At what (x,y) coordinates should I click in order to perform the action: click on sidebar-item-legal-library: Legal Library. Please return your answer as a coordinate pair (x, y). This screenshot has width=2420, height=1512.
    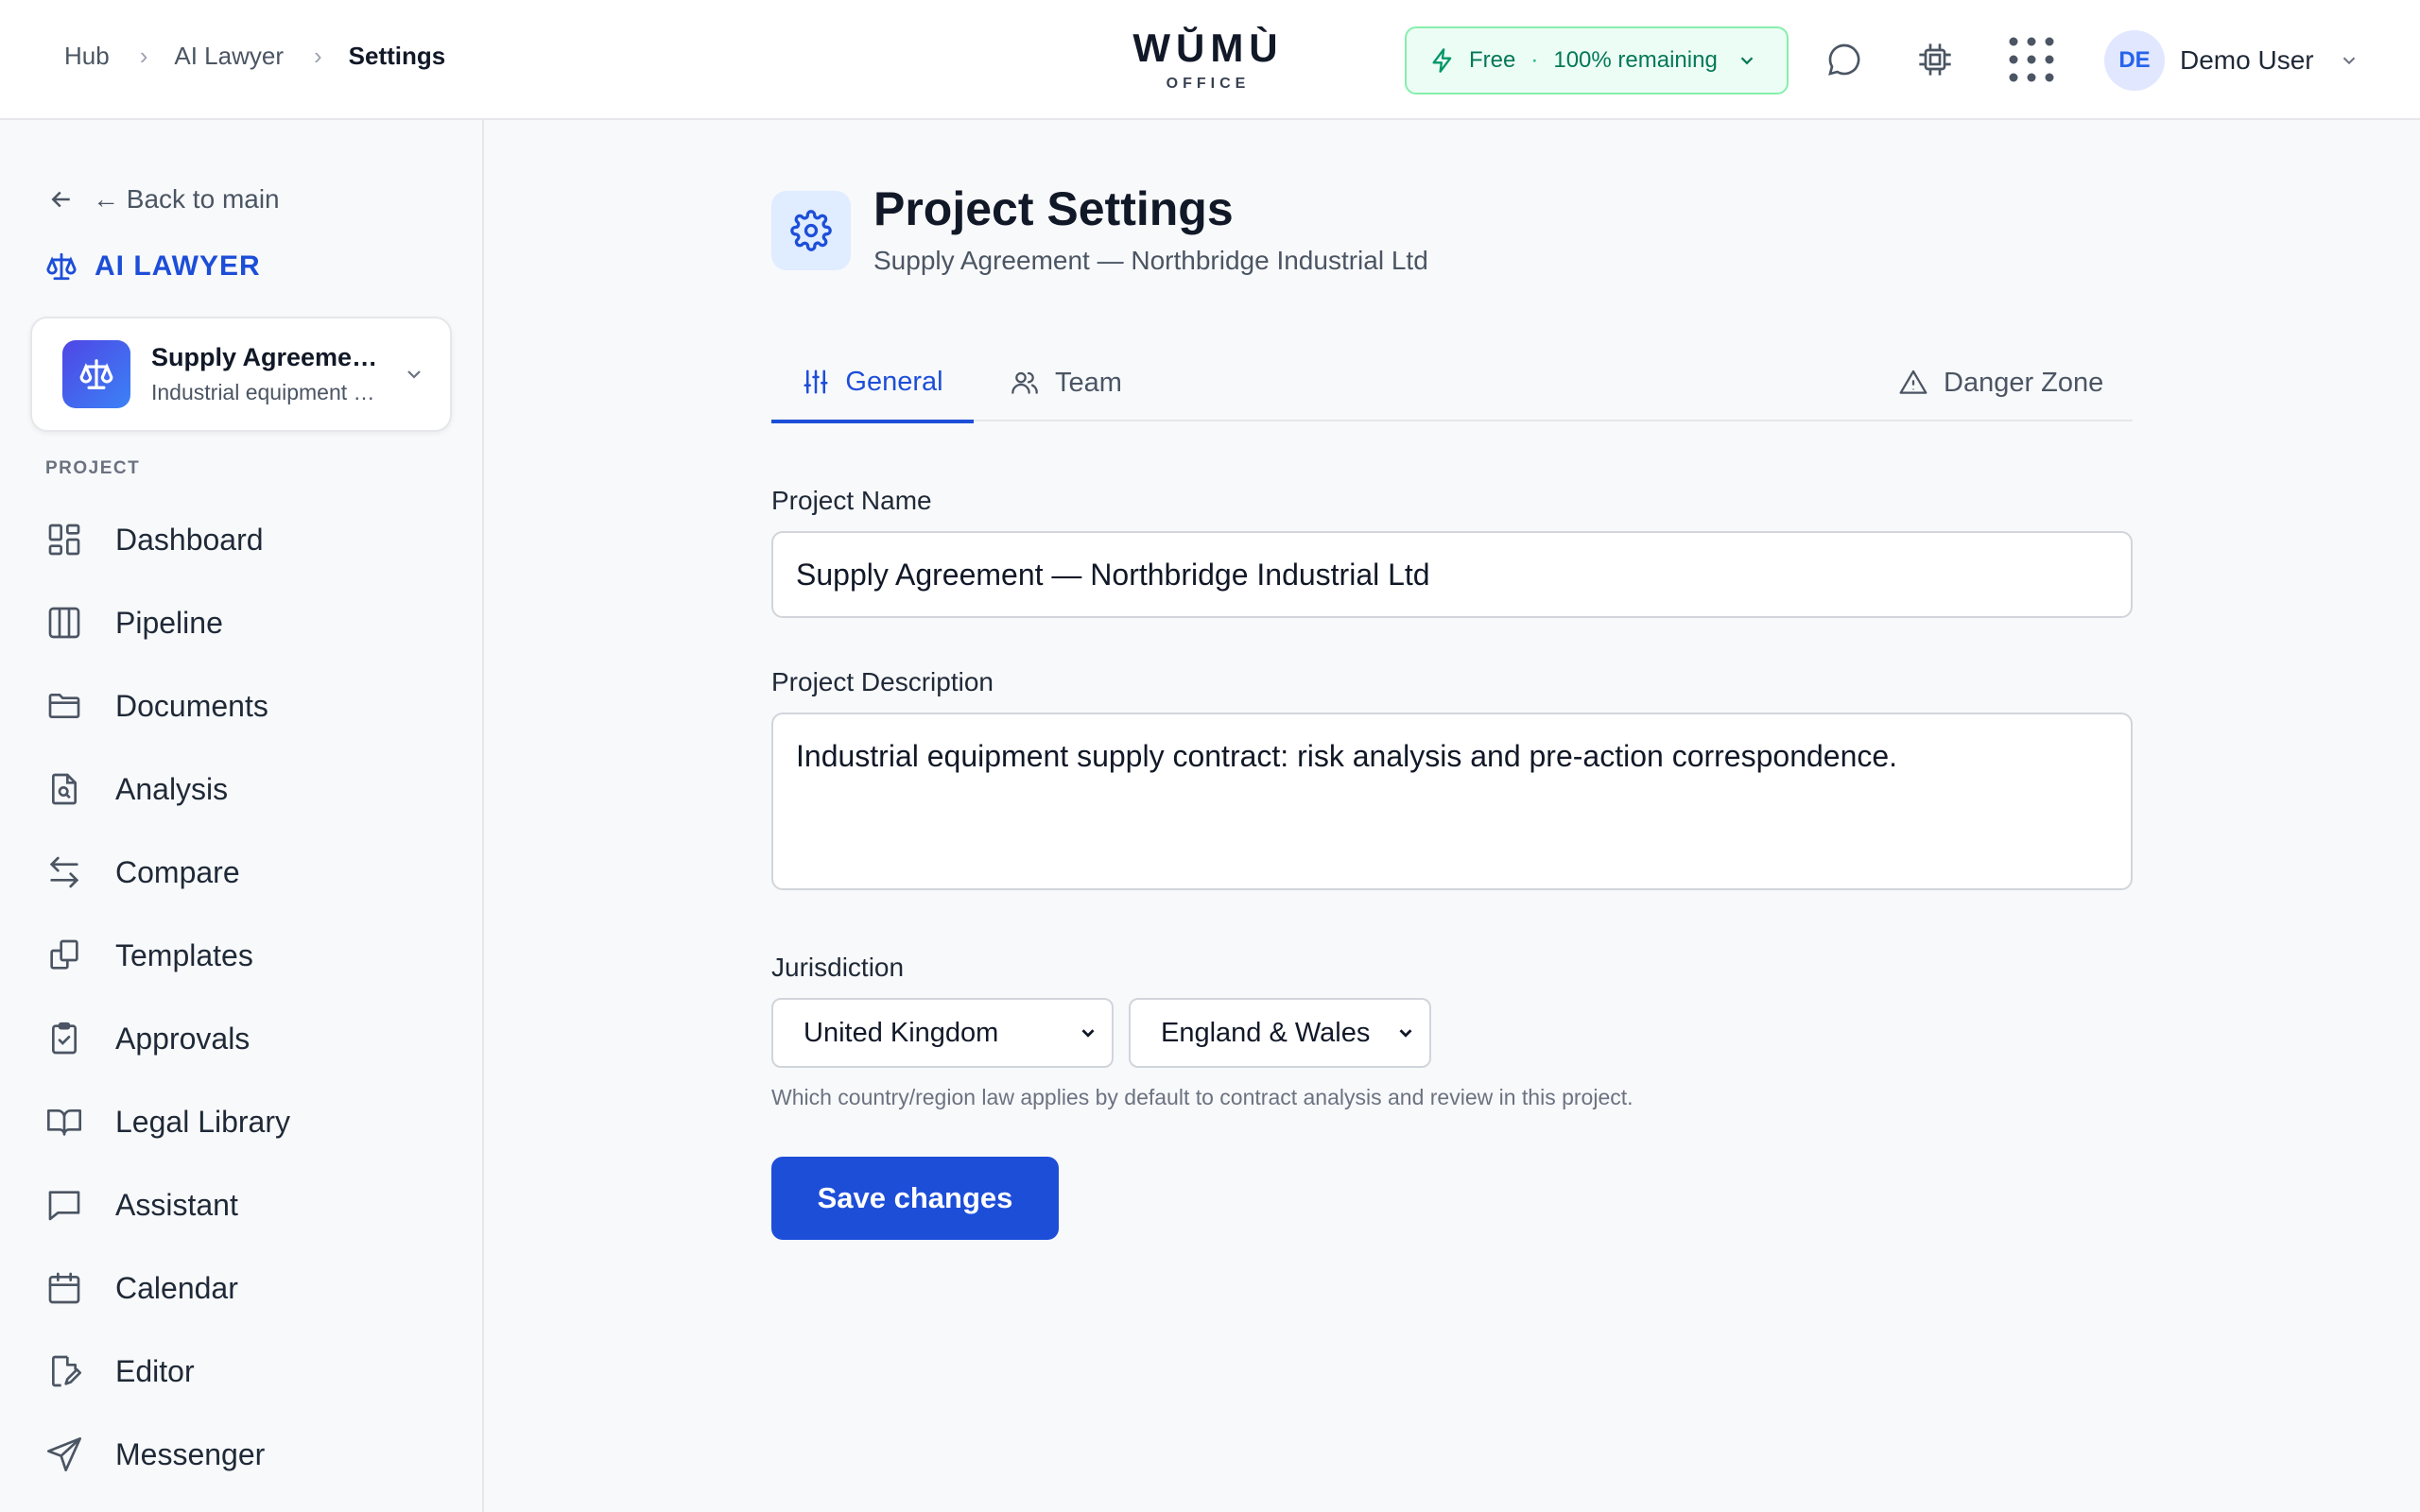
    Looking at the image, I should click on (167, 1121).